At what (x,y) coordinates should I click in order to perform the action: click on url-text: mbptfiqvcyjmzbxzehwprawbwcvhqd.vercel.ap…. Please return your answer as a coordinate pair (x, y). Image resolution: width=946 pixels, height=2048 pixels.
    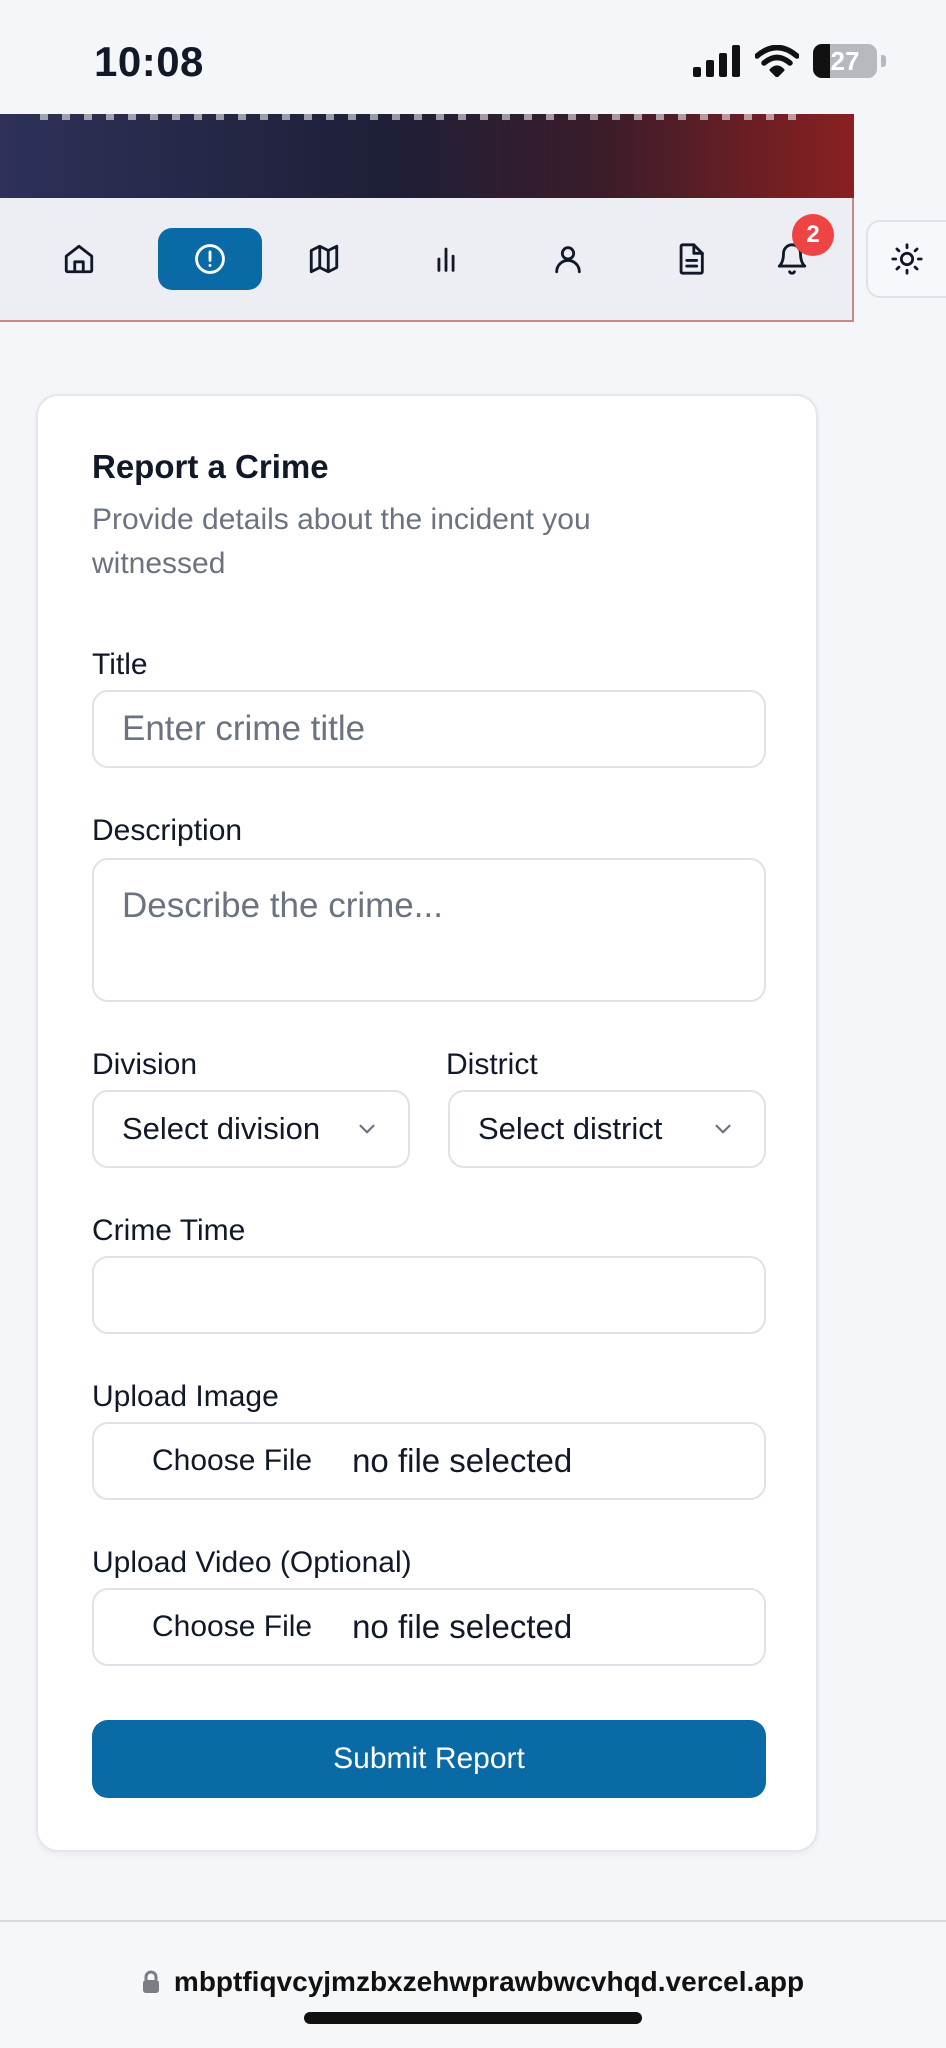
    Looking at the image, I should click on (489, 1981).